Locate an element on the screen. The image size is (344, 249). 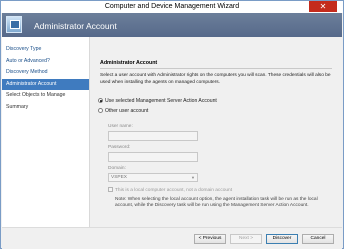
user-name-input is located at coordinates (153, 136).